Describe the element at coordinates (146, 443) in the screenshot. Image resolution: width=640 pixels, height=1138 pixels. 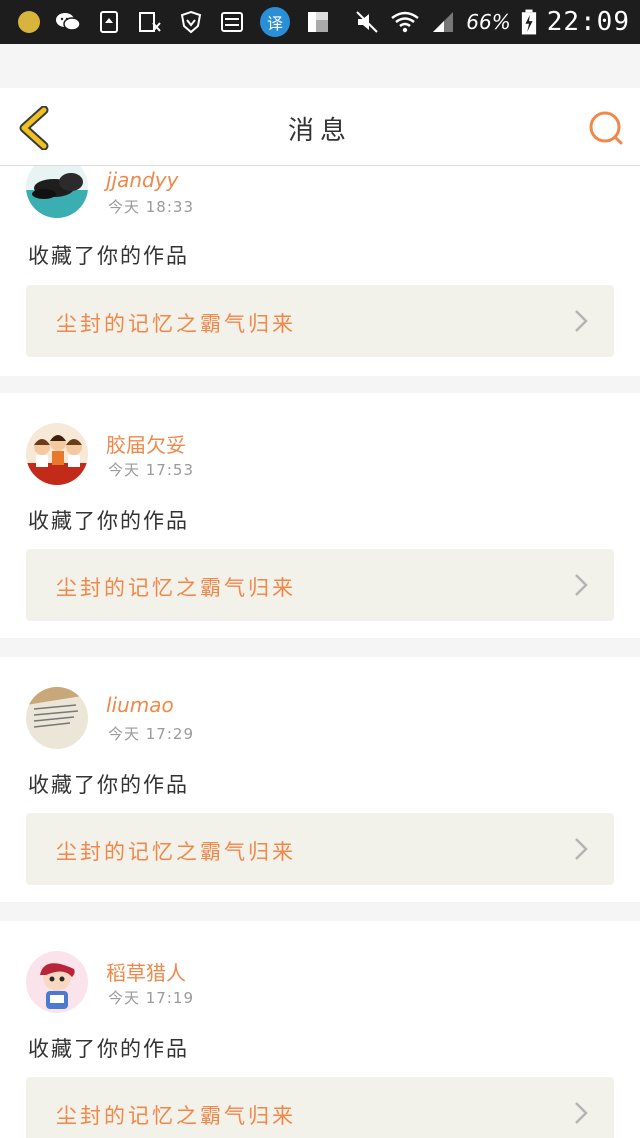
I see `username: 胶届欠妥` at that location.